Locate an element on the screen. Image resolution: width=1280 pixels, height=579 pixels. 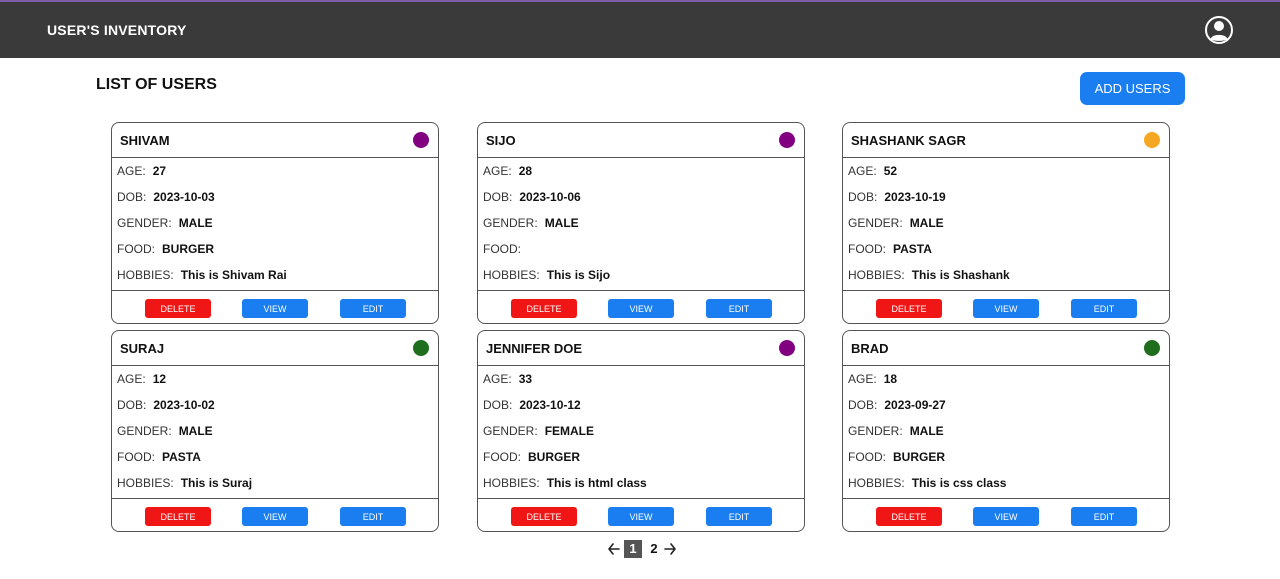
field-hobbies: HOBBIES: This is Shivam Rai is located at coordinates (275, 275).